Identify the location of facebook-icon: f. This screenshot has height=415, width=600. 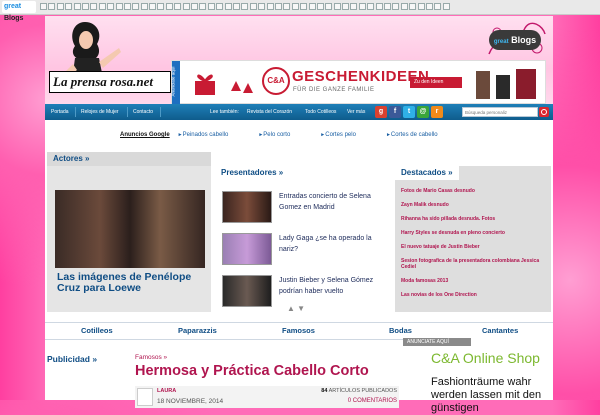
(395, 112).